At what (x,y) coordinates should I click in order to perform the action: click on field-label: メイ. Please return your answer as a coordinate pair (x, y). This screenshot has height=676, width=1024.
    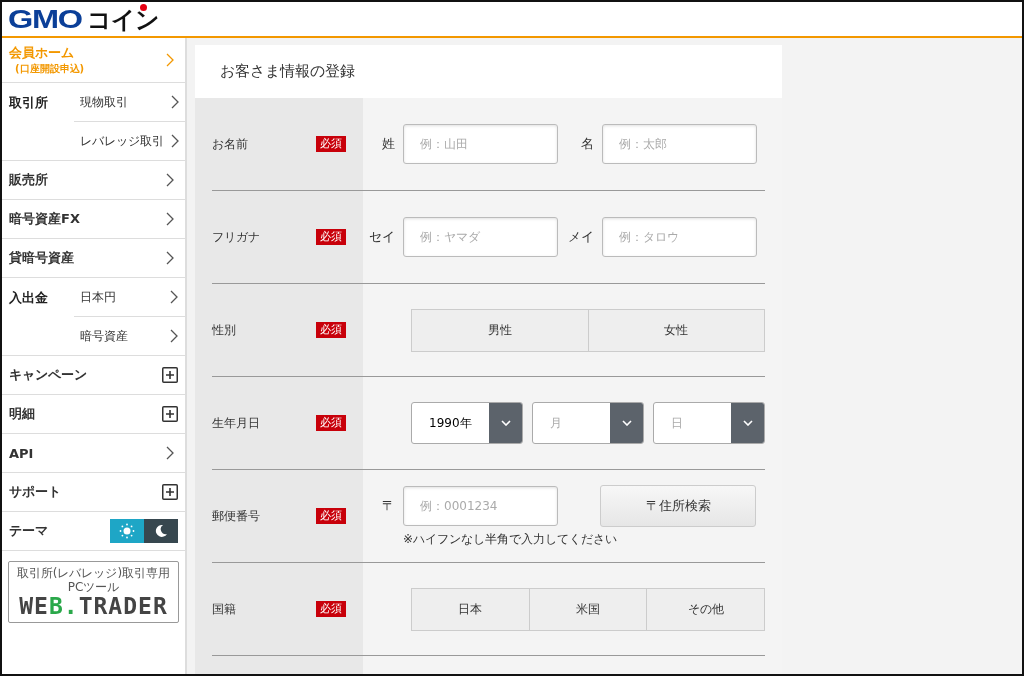
    Looking at the image, I should click on (581, 237).